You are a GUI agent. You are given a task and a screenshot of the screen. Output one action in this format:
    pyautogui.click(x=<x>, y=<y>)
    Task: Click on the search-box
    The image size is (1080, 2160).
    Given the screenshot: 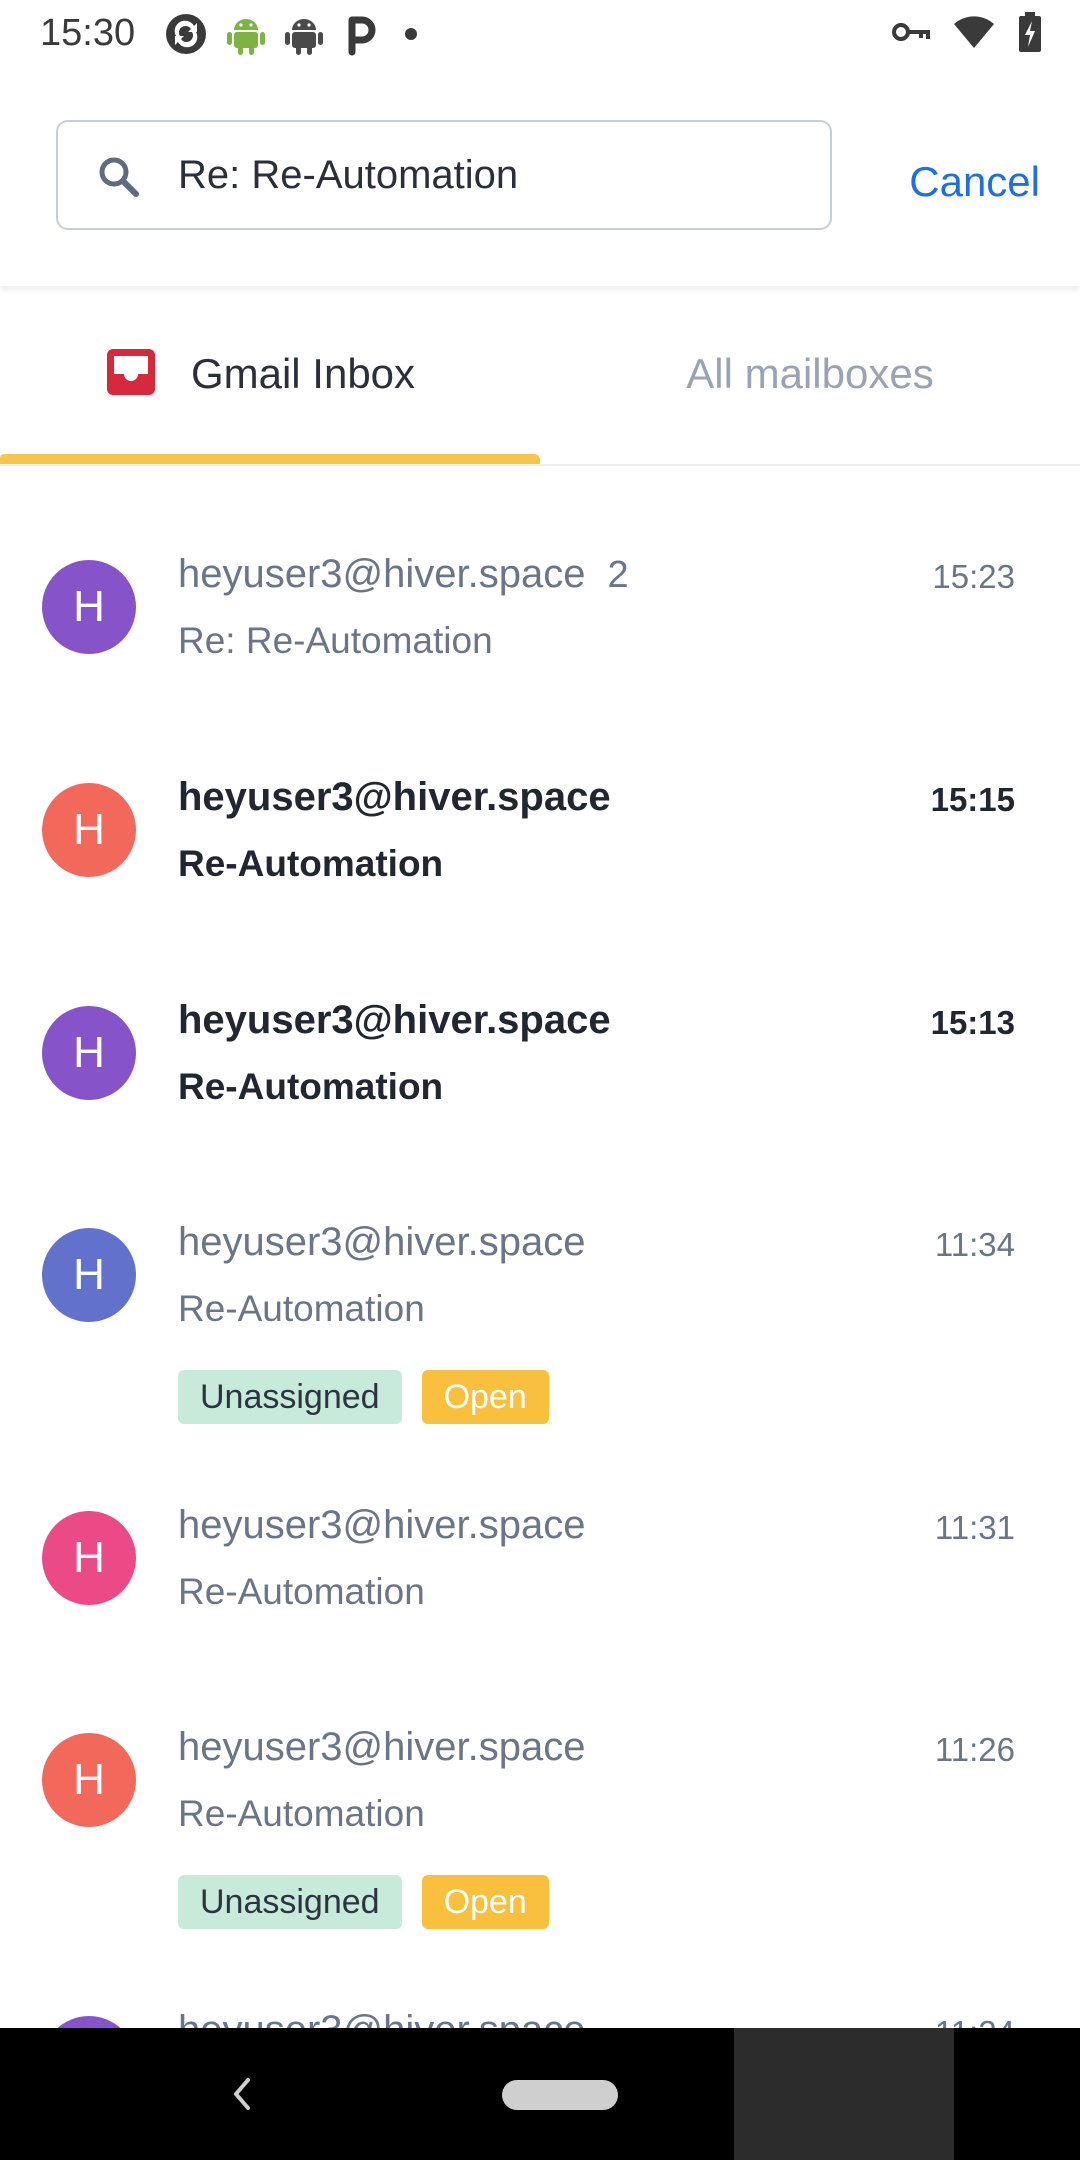 What is the action you would take?
    pyautogui.click(x=444, y=175)
    